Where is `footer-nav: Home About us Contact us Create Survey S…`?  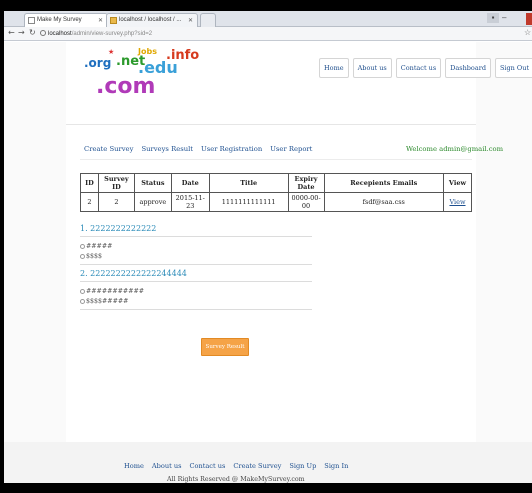 footer-nav: Home About us Contact us Create Survey S… is located at coordinates (236, 466).